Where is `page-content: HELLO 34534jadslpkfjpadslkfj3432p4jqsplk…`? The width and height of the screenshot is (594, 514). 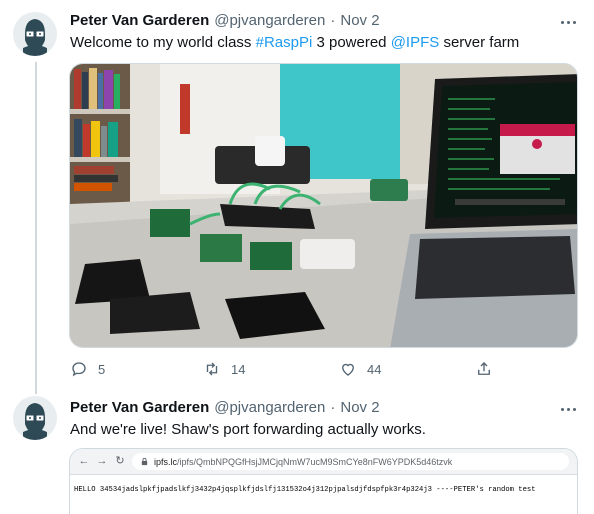
page-content: HELLO 34534jadslpkfjpadslkfj3432p4jqsplk… is located at coordinates (305, 490).